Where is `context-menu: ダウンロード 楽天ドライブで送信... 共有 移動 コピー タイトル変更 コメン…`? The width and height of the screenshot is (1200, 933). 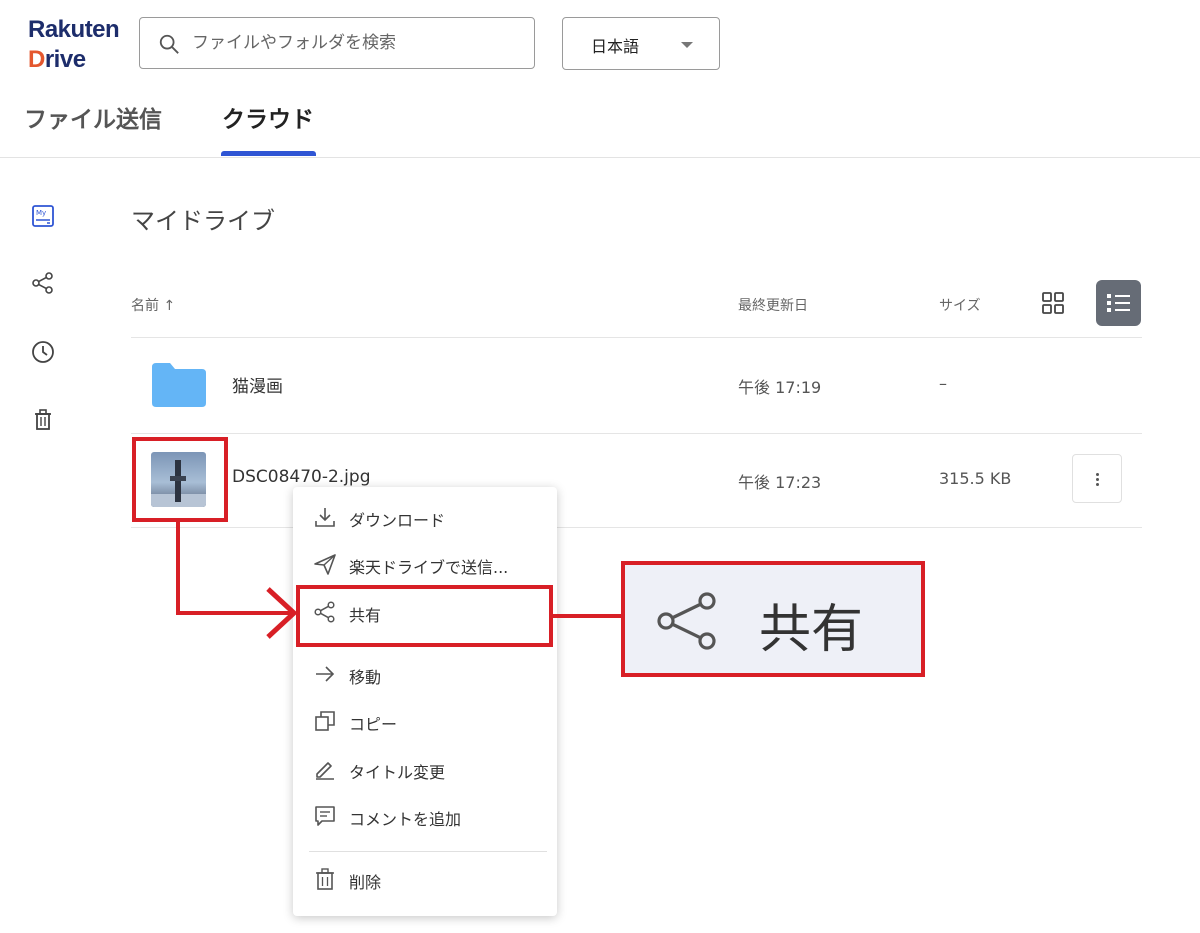
context-menu: ダウンロード 楽天ドライブで送信... 共有 移動 コピー タイトル変更 コメン… is located at coordinates (425, 701).